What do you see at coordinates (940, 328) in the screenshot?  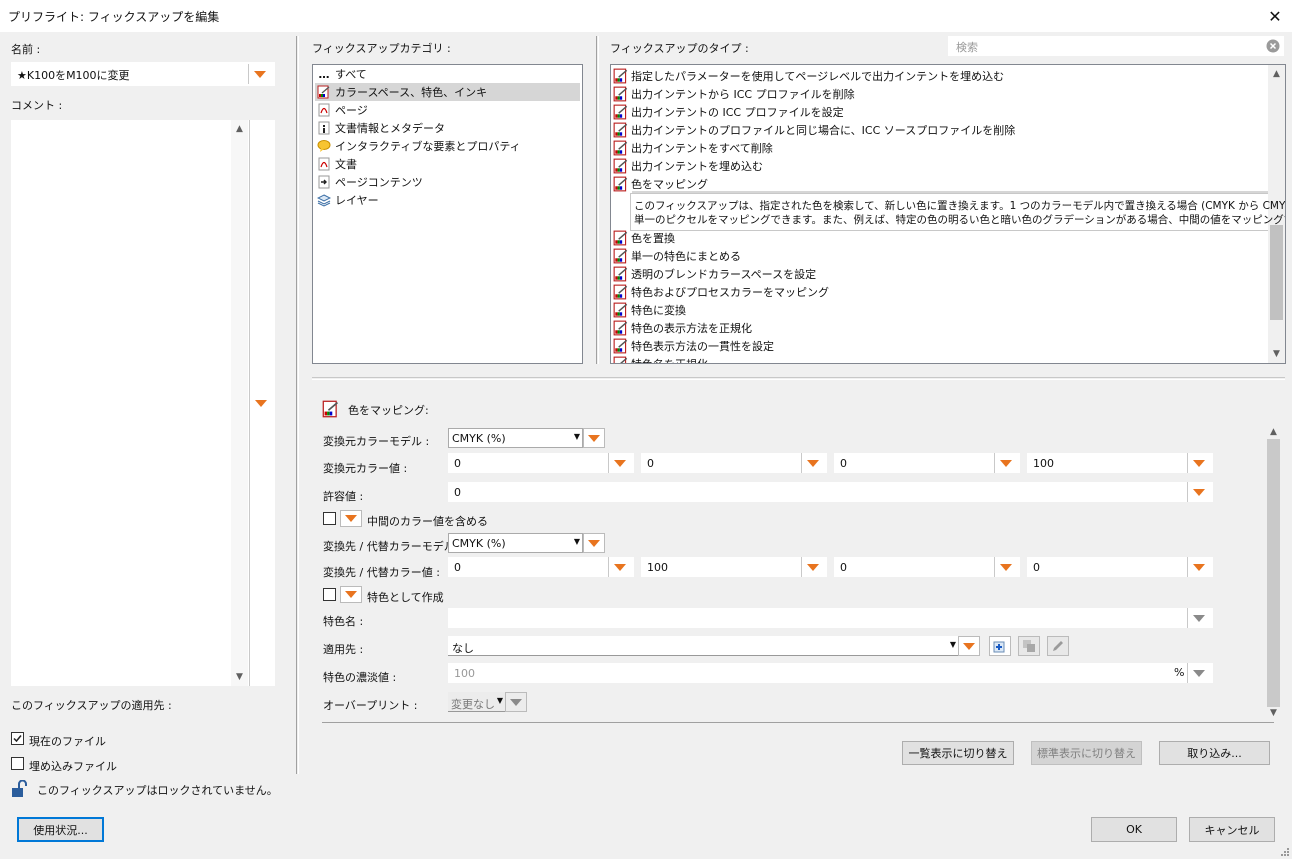 I see `type-item: 特色の表示方法を正規化` at bounding box center [940, 328].